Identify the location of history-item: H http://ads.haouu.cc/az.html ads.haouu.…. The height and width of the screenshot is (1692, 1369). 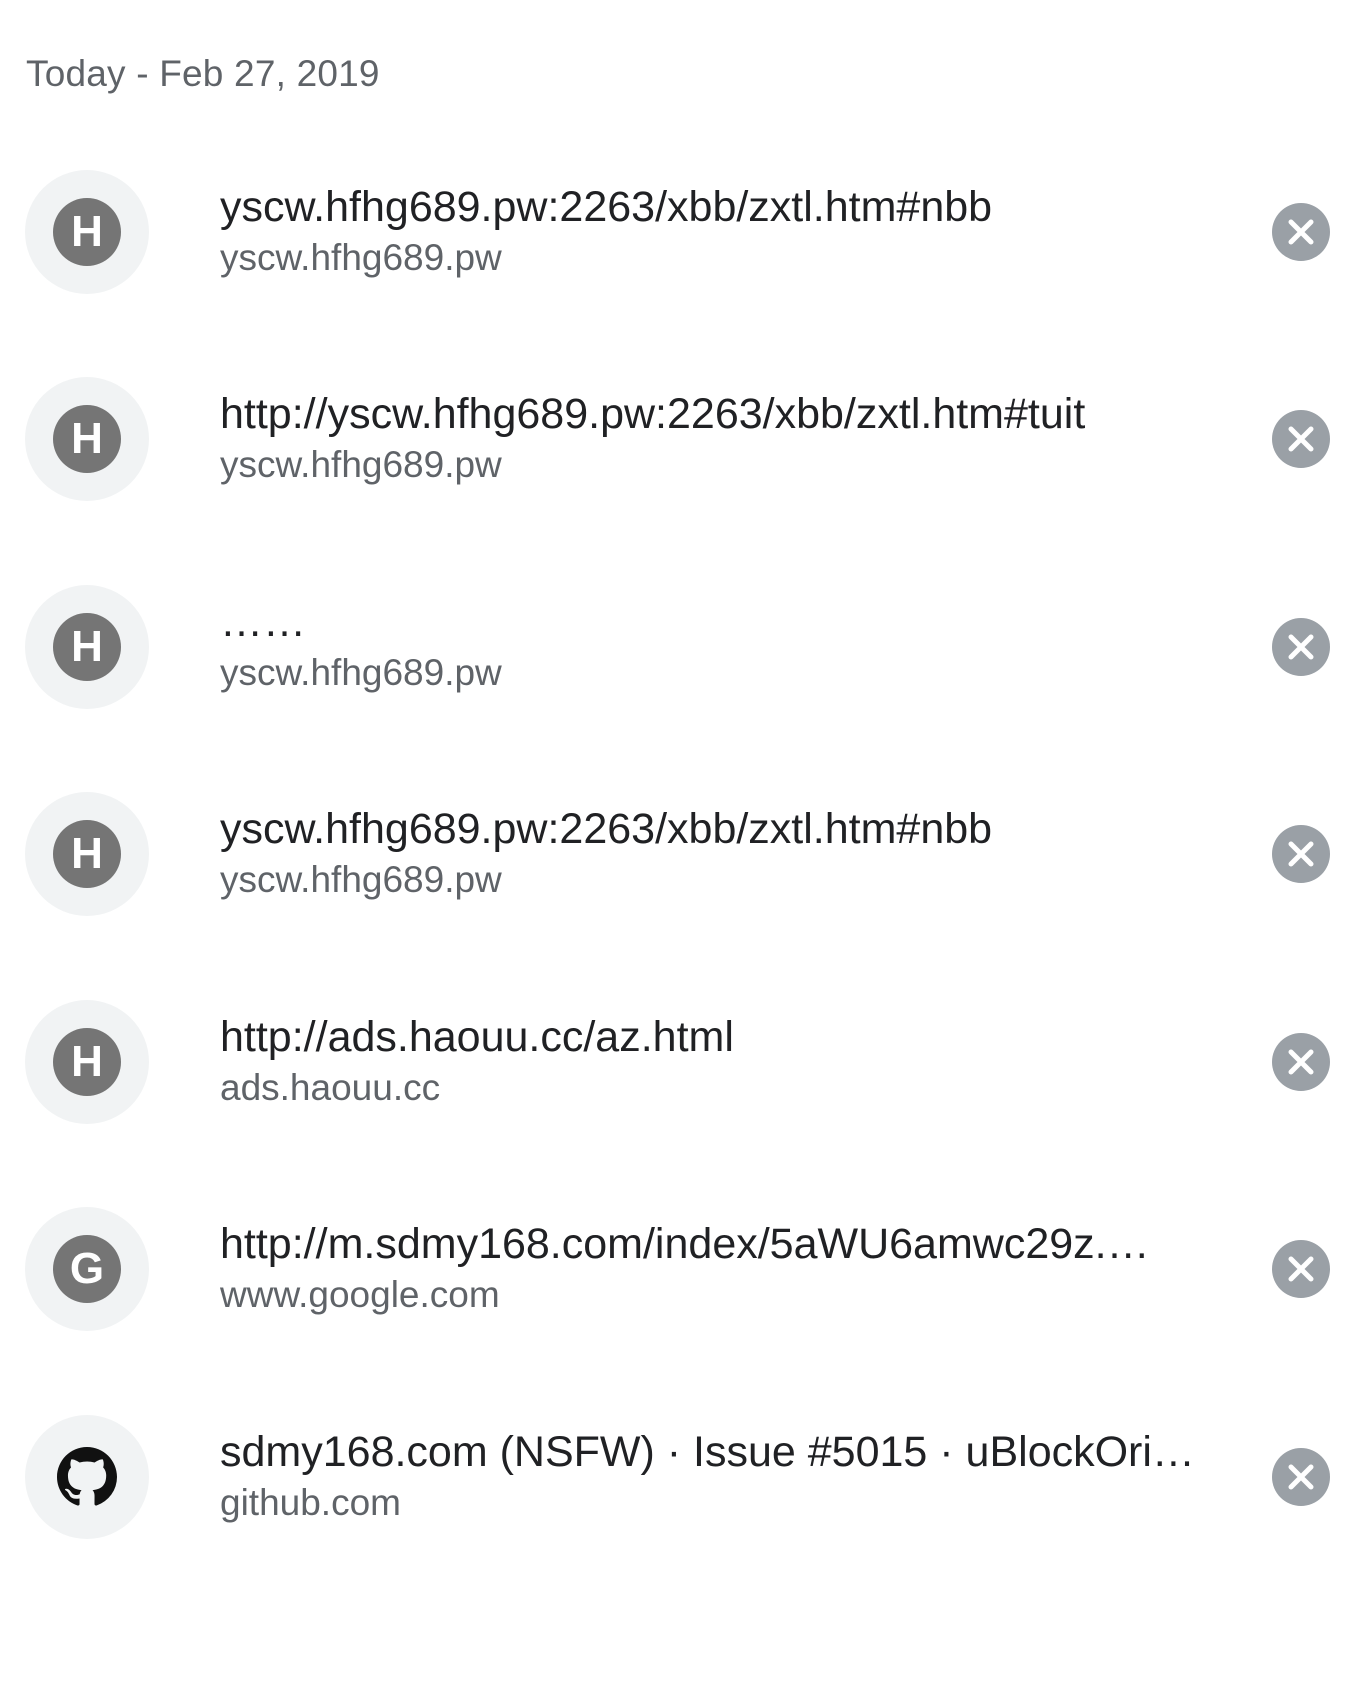
(684, 1090).